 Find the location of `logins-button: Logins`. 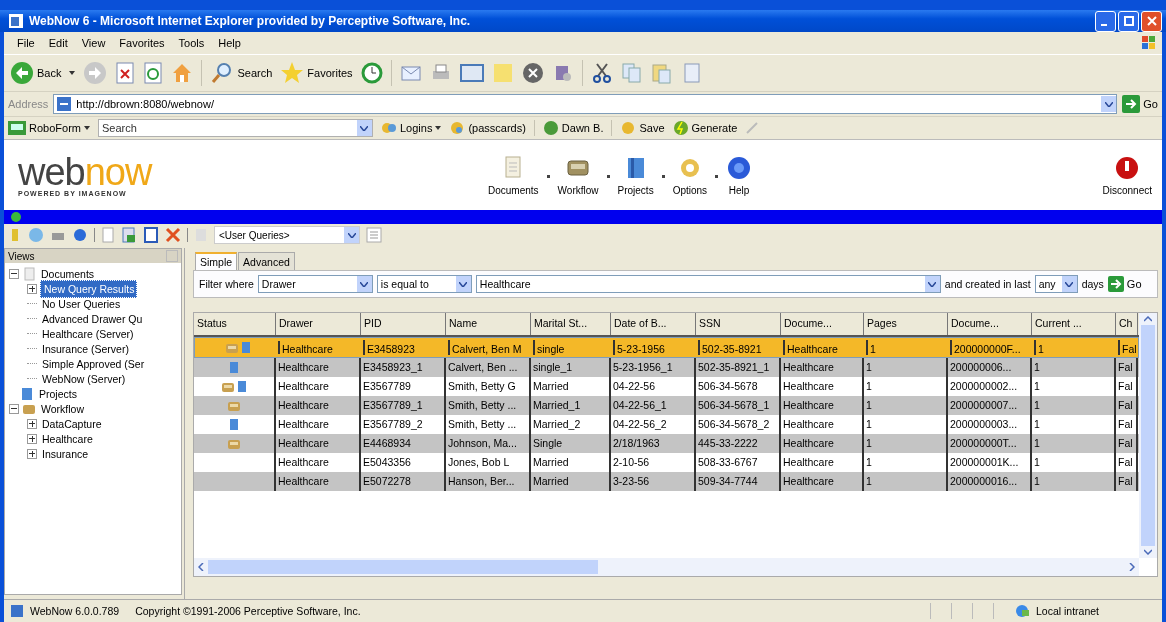

logins-button: Logins is located at coordinates (411, 128).